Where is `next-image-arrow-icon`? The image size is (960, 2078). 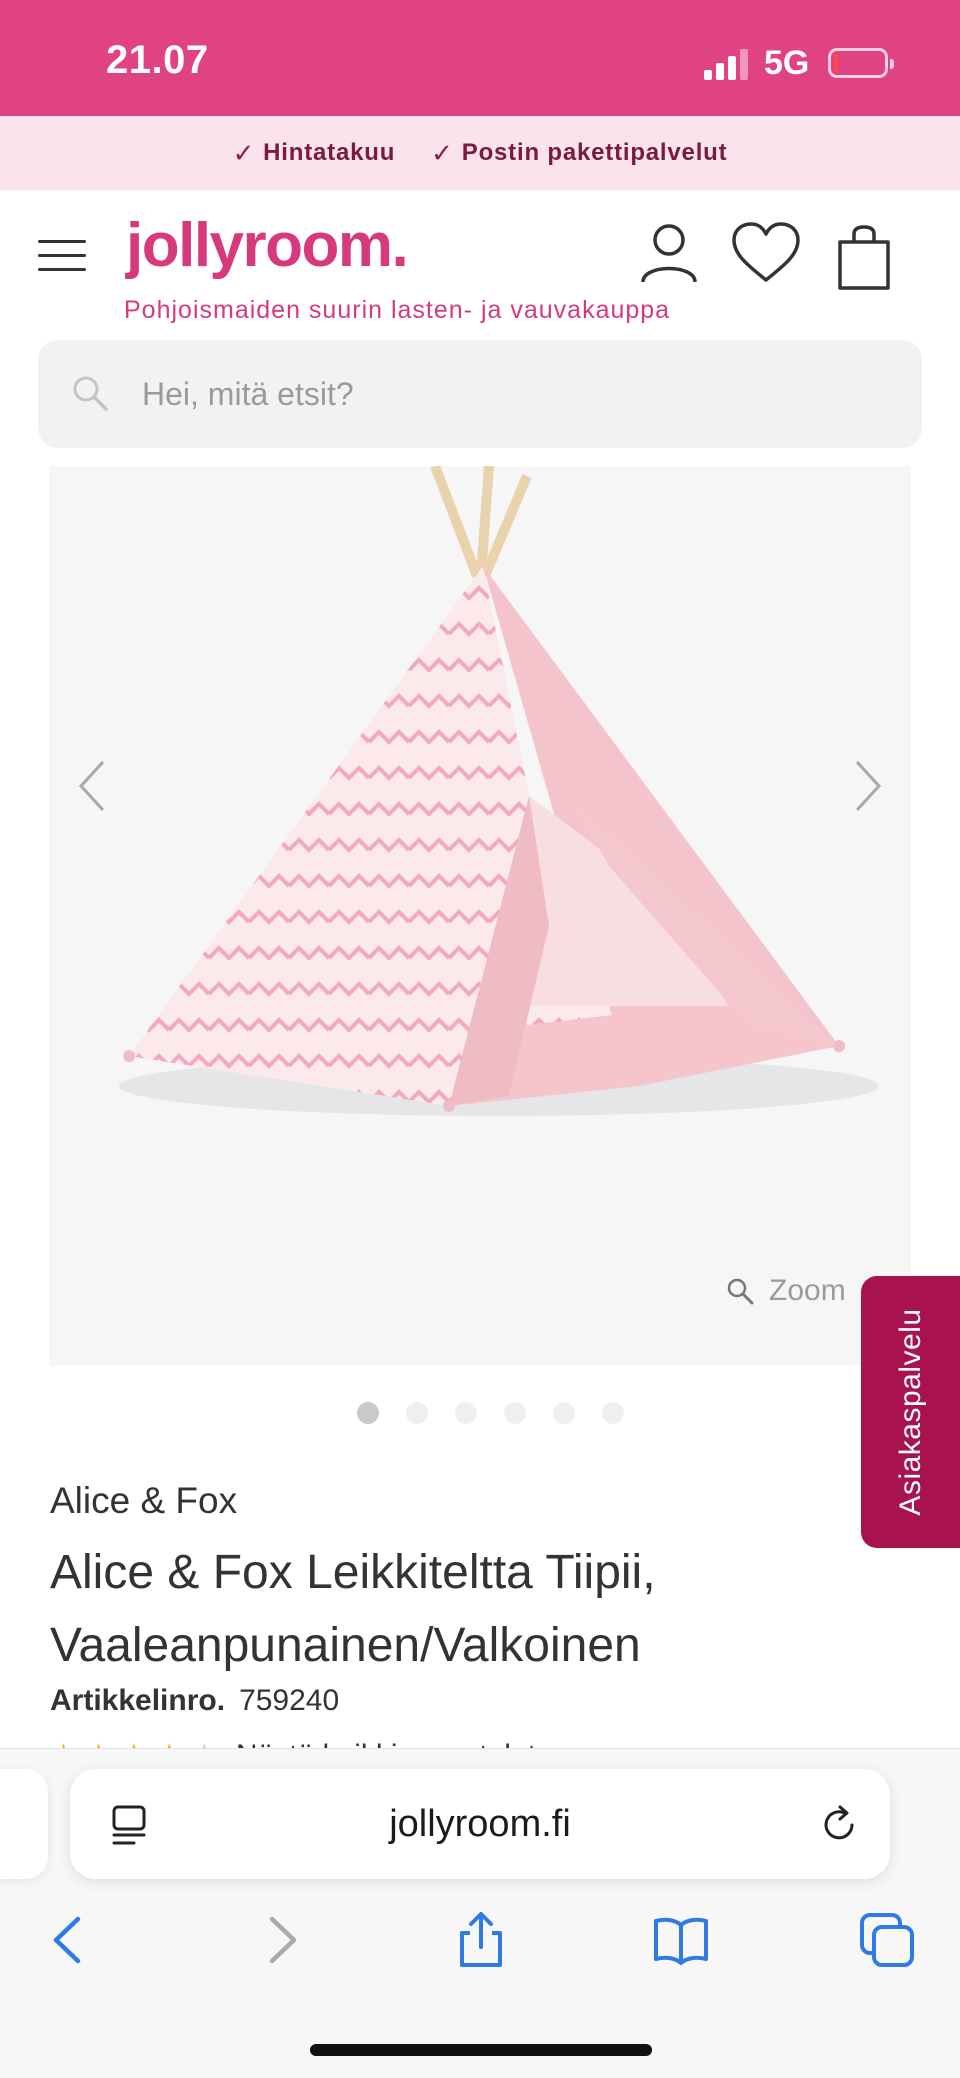
next-image-arrow-icon is located at coordinates (867, 786).